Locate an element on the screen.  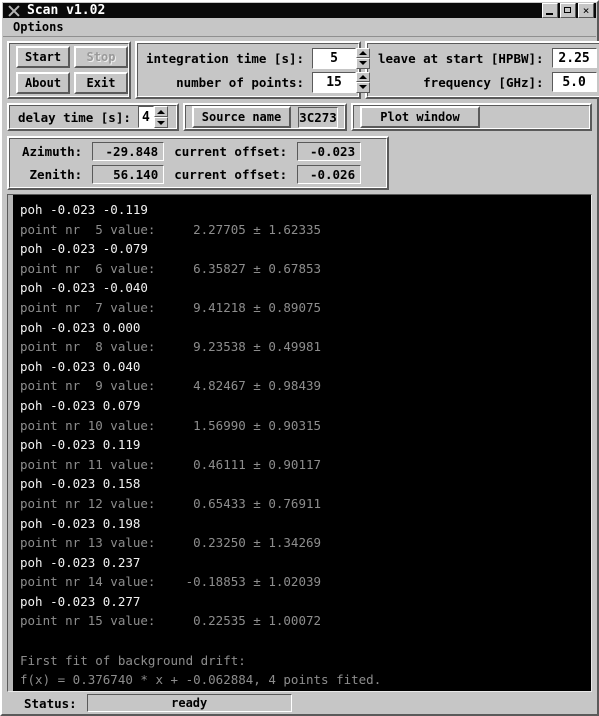
number-of-points-up-icon is located at coordinates (363, 76).